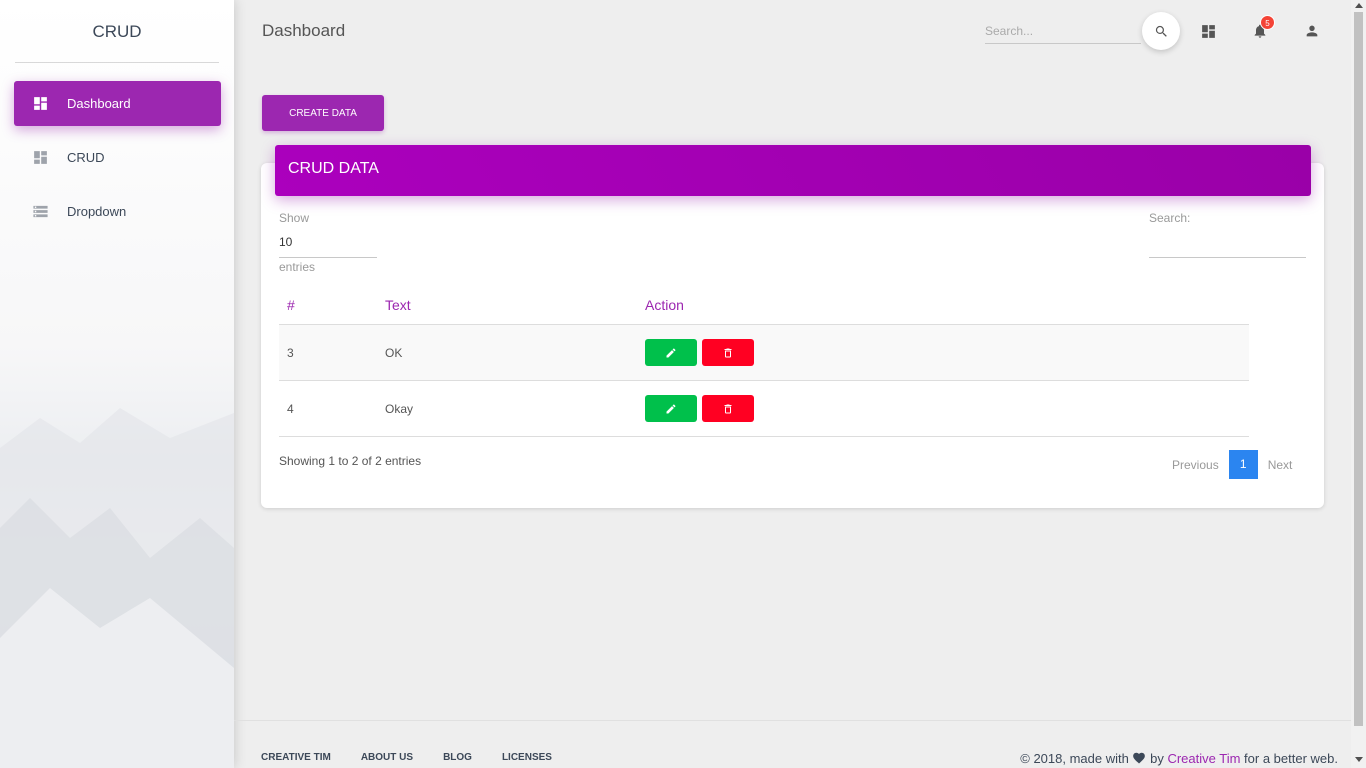 The height and width of the screenshot is (768, 1366). I want to click on sidebar-brand: CRUD, so click(117, 31).